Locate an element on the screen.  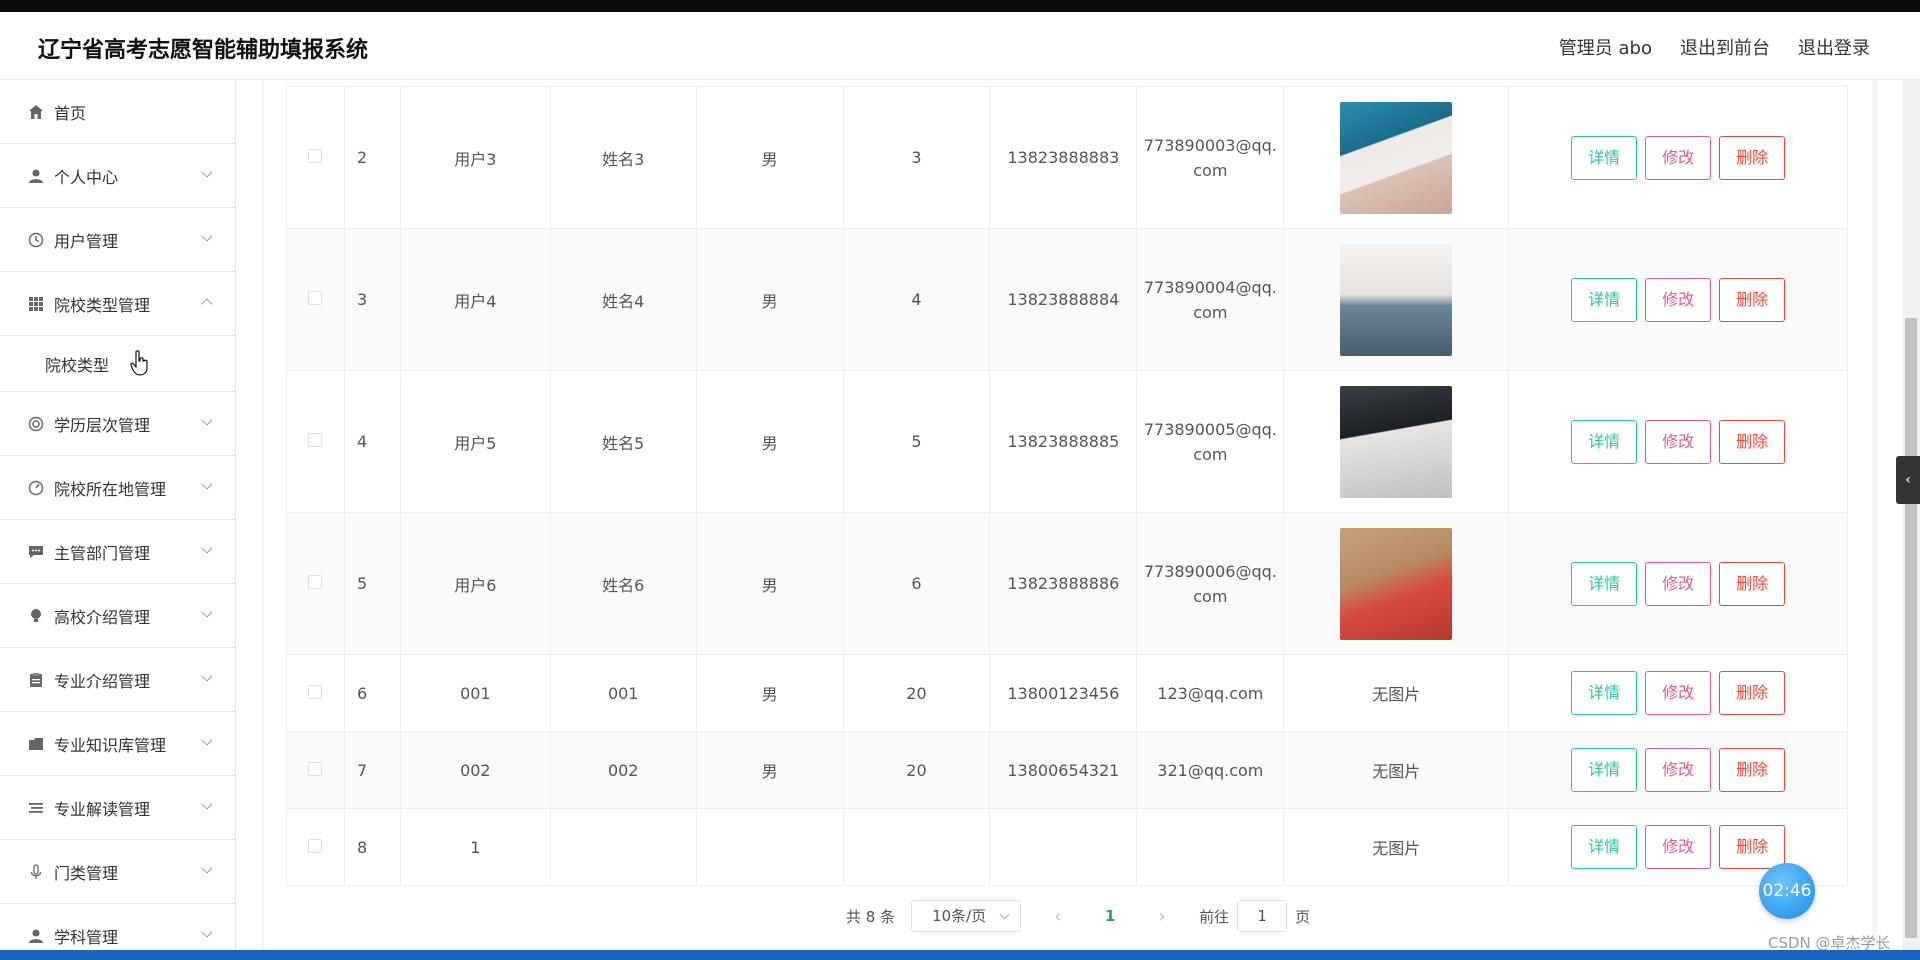
cell-actions: 详情 修改 删除 is located at coordinates (1678, 157).